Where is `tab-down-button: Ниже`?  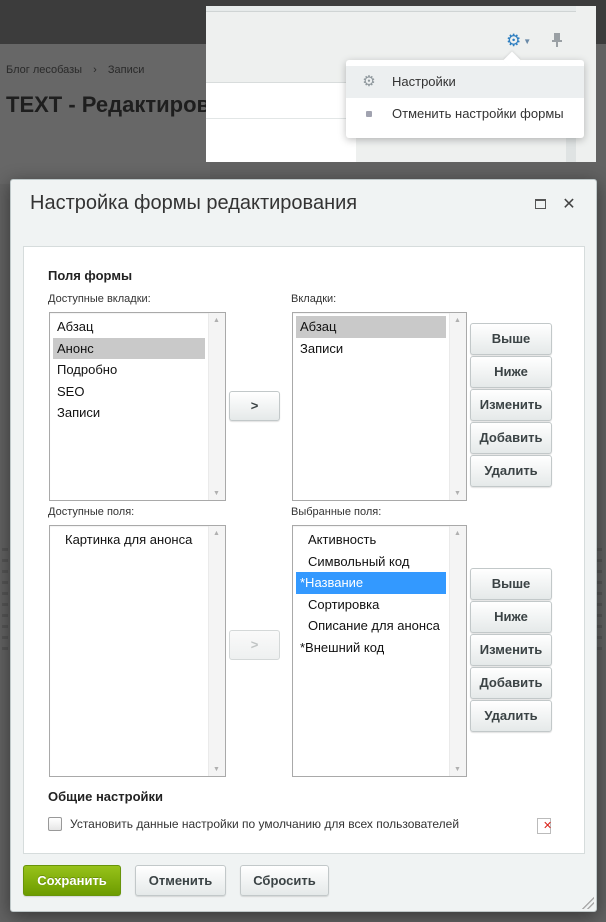 tab-down-button: Ниже is located at coordinates (511, 372).